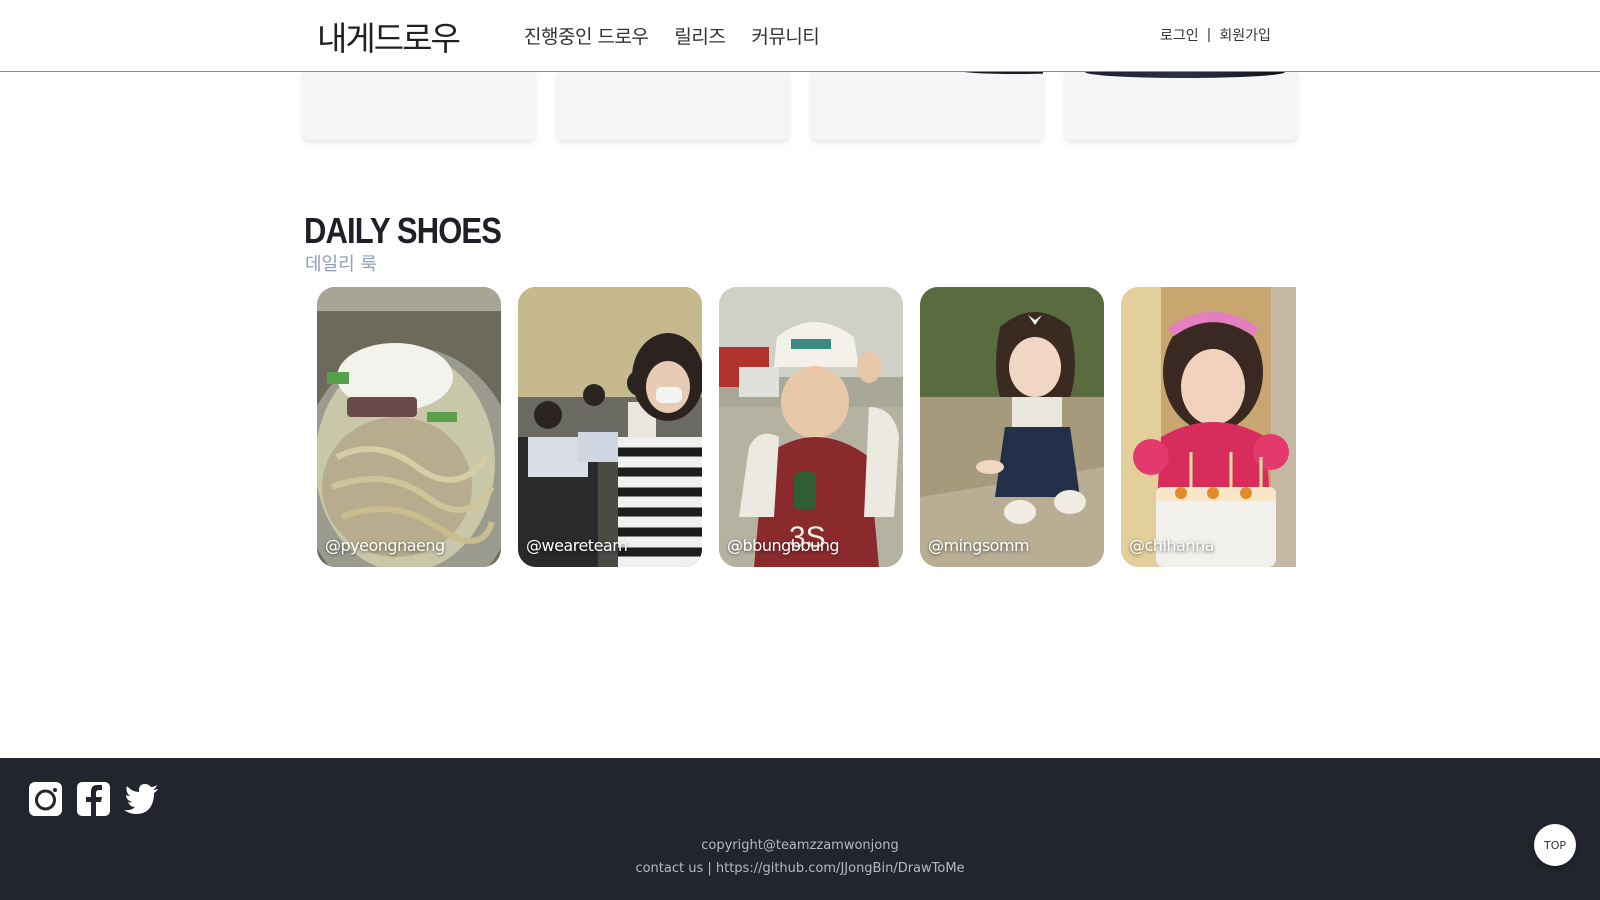 The height and width of the screenshot is (900, 1600). What do you see at coordinates (800, 106) in the screenshot?
I see `product-card-row` at bounding box center [800, 106].